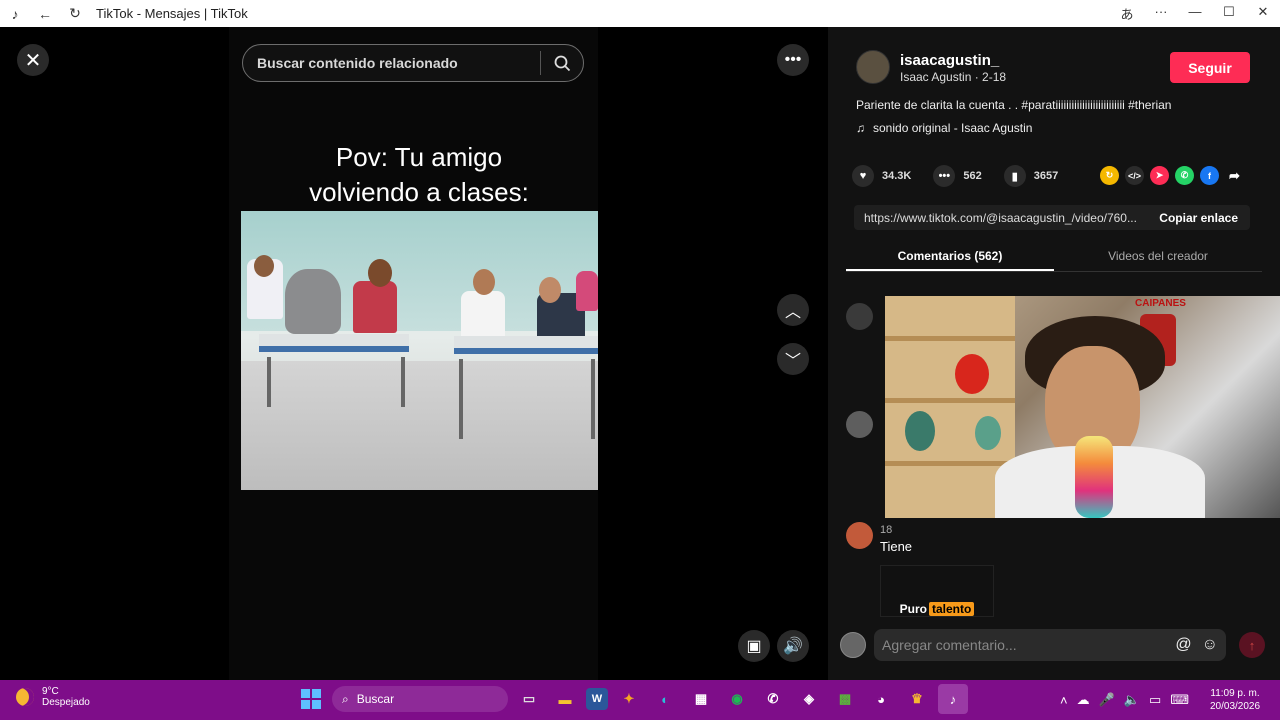 This screenshot has width=1280, height=720. Describe the element at coordinates (793, 310) in the screenshot. I see `previous-video-button: ︿` at that location.